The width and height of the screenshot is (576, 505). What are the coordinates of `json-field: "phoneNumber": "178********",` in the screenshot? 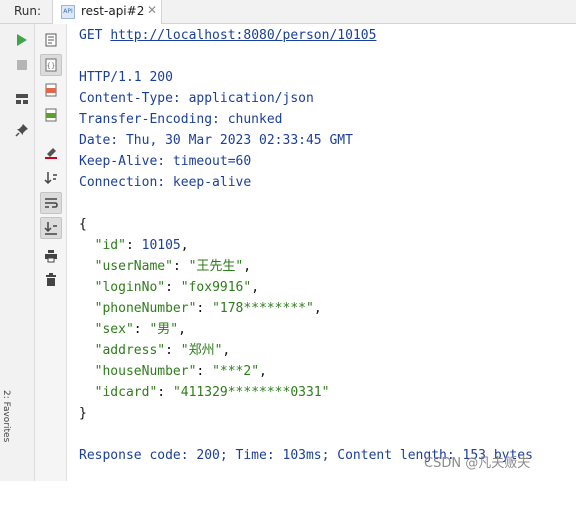 It's located at (208, 308).